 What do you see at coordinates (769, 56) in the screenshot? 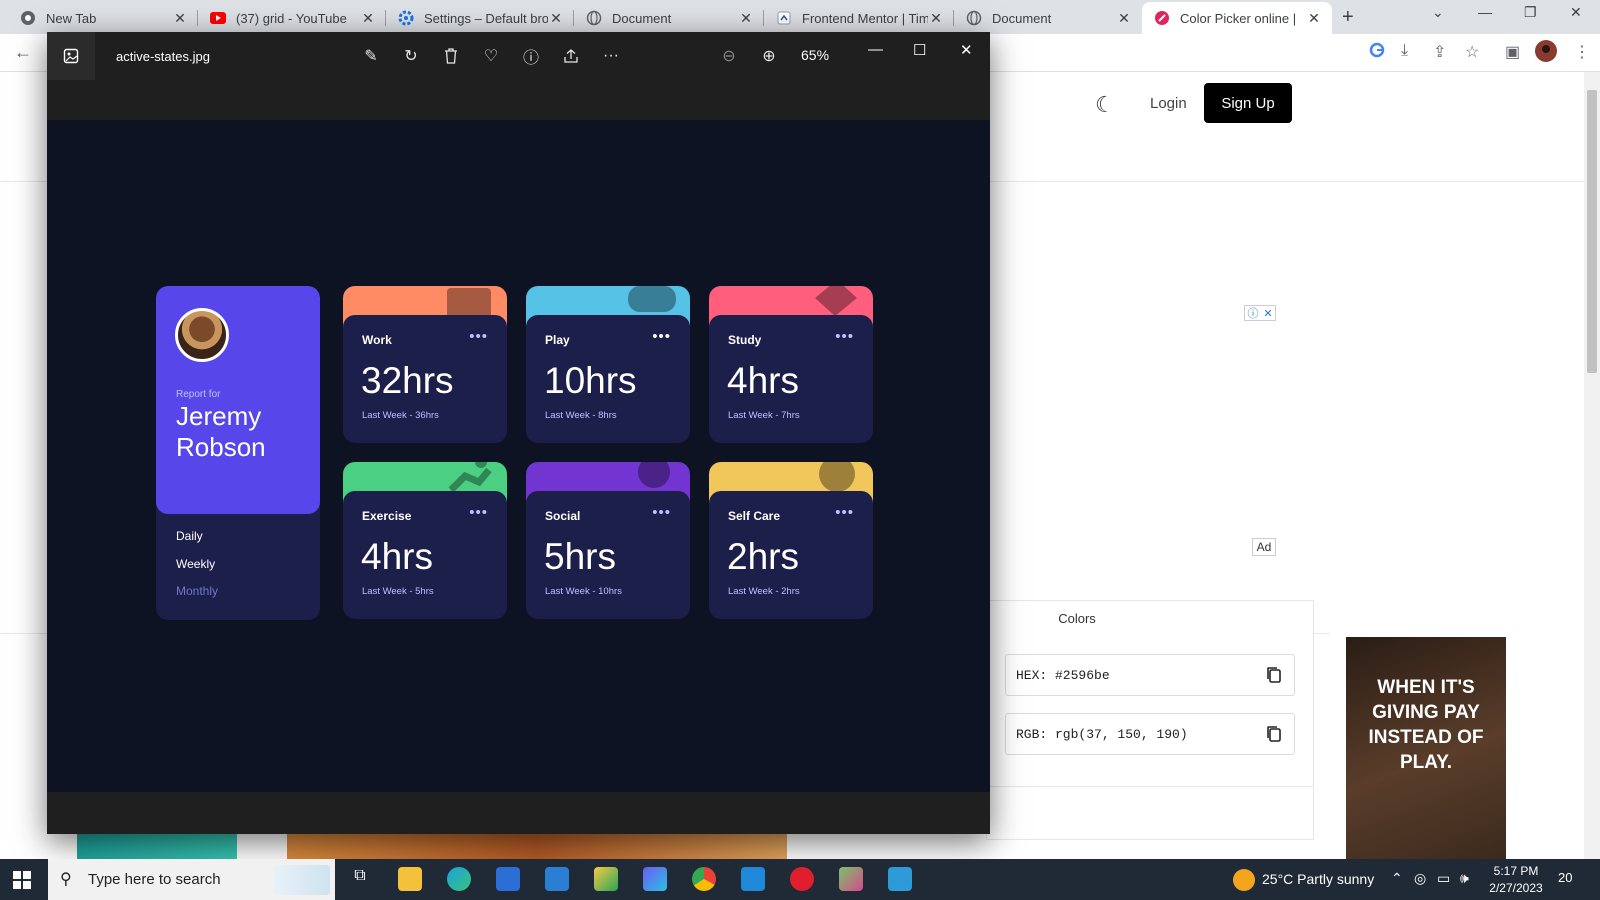
I see `zoom-in-icon: ⊕` at bounding box center [769, 56].